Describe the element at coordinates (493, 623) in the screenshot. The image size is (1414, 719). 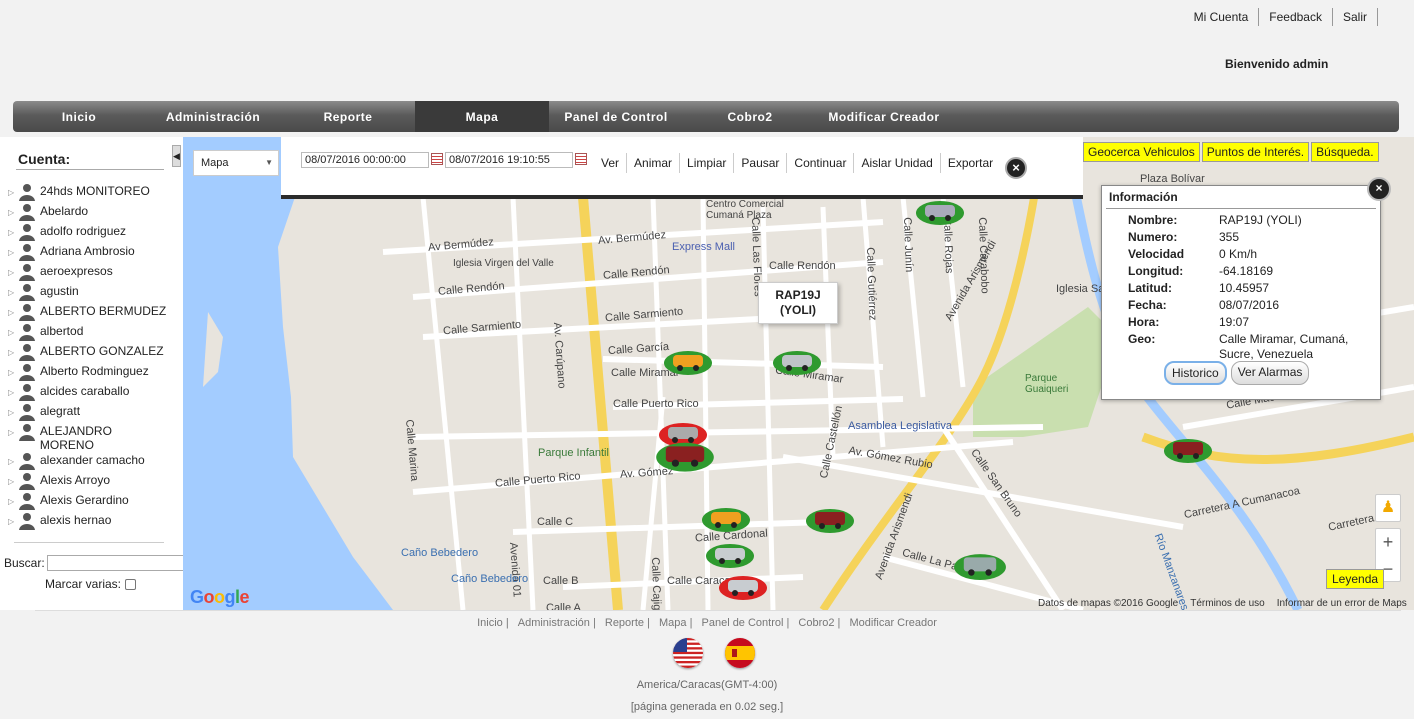
I see `footer-link-inicio: Inicio |` at that location.